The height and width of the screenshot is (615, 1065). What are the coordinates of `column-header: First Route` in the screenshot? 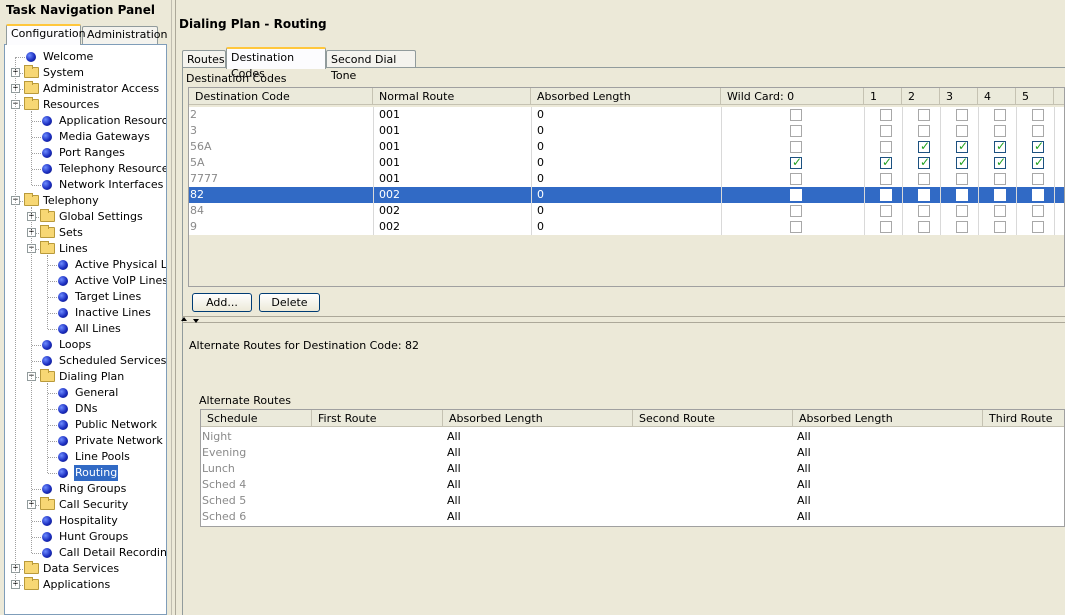 It's located at (377, 418).